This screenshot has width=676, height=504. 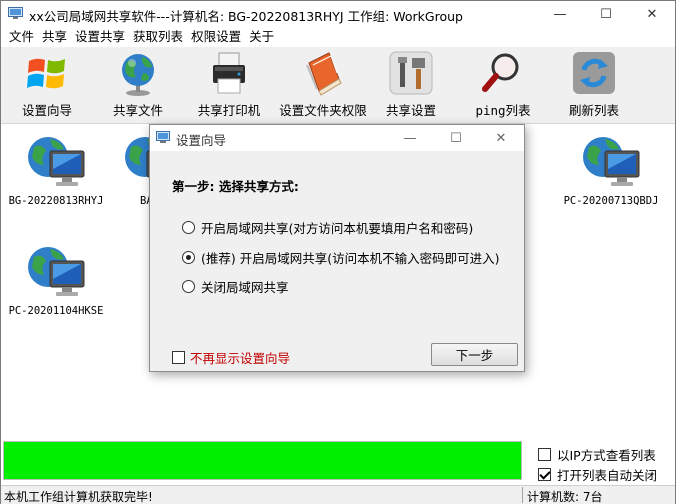 I want to click on toolbar-label: 刷新列表, so click(x=593, y=110).